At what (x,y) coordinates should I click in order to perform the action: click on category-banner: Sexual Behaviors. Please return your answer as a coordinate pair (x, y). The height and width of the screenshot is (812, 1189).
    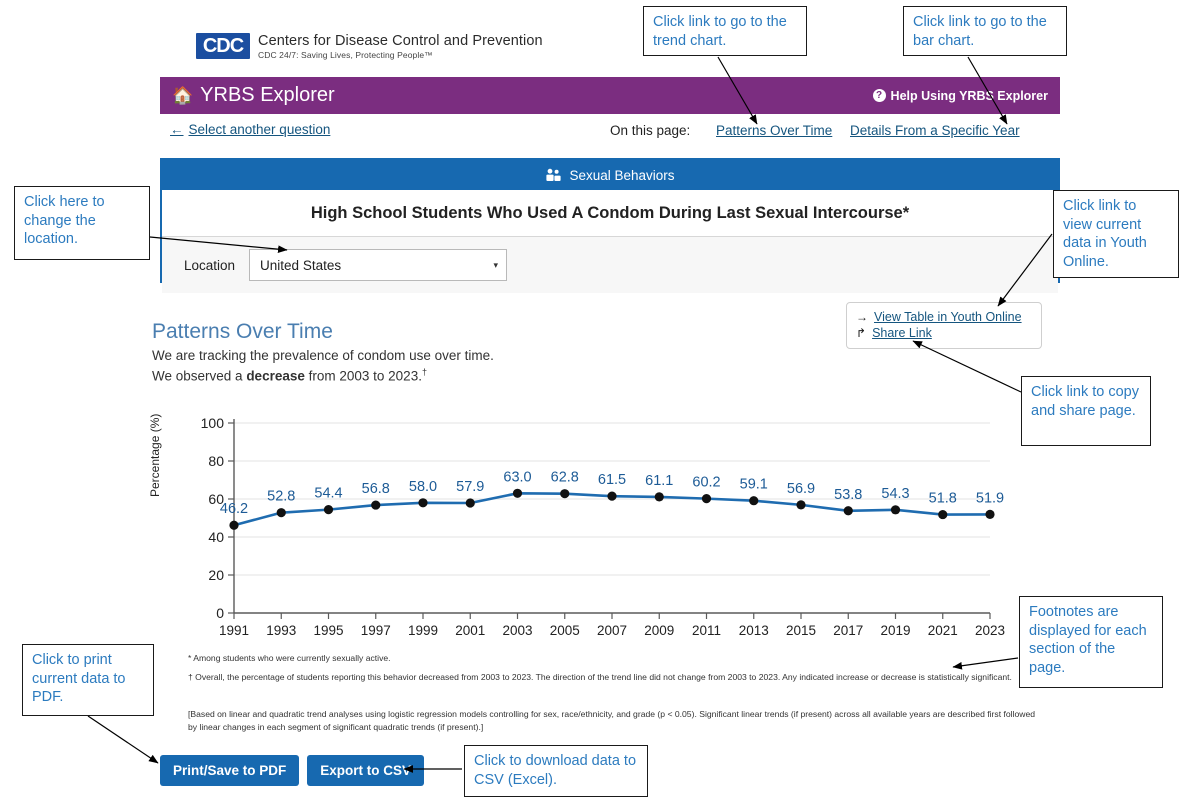
    Looking at the image, I should click on (610, 175).